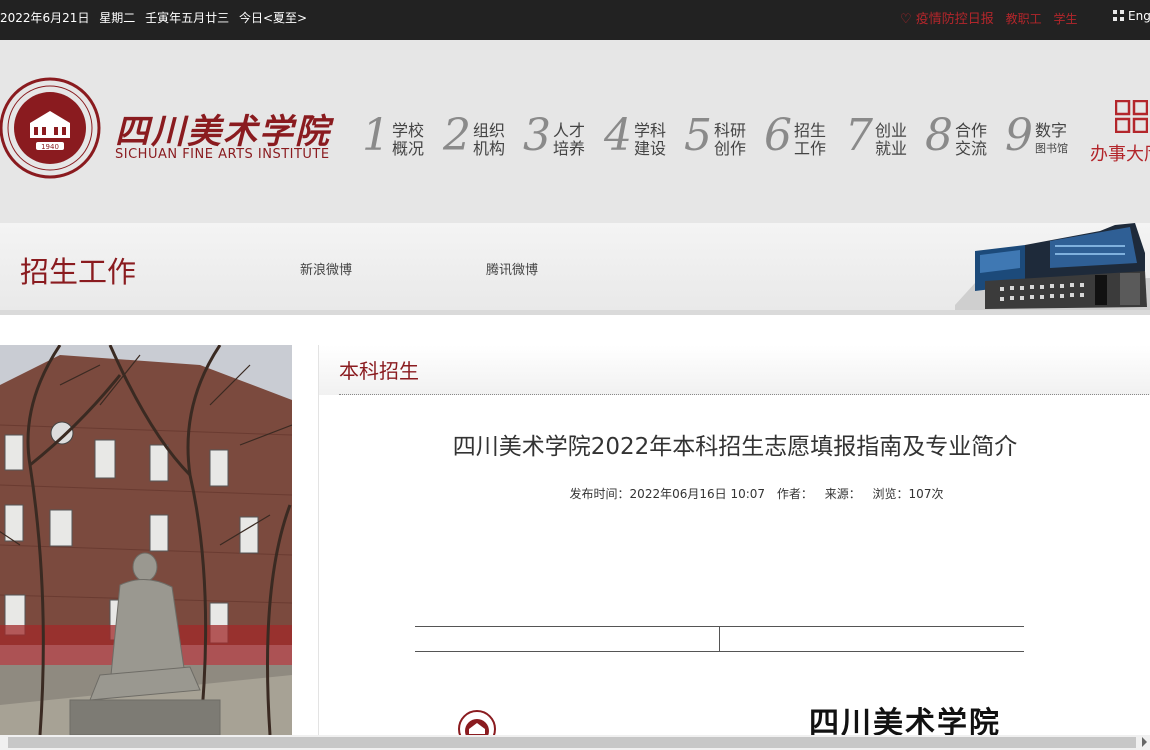 Image resolution: width=1150 pixels, height=750 pixels. Describe the element at coordinates (408, 139) in the screenshot. I see `nav-label: 学校 概况` at that location.